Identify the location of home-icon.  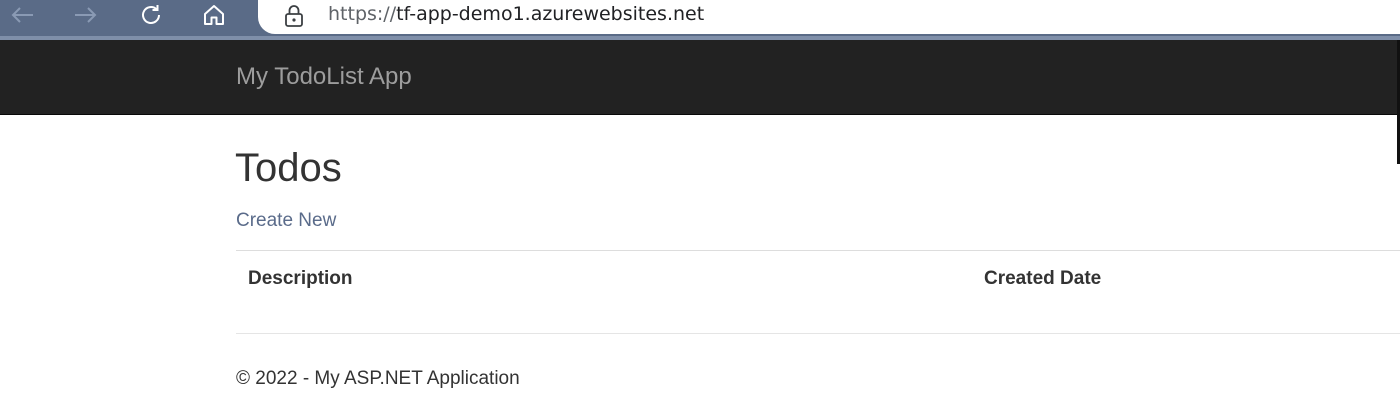
(214, 15).